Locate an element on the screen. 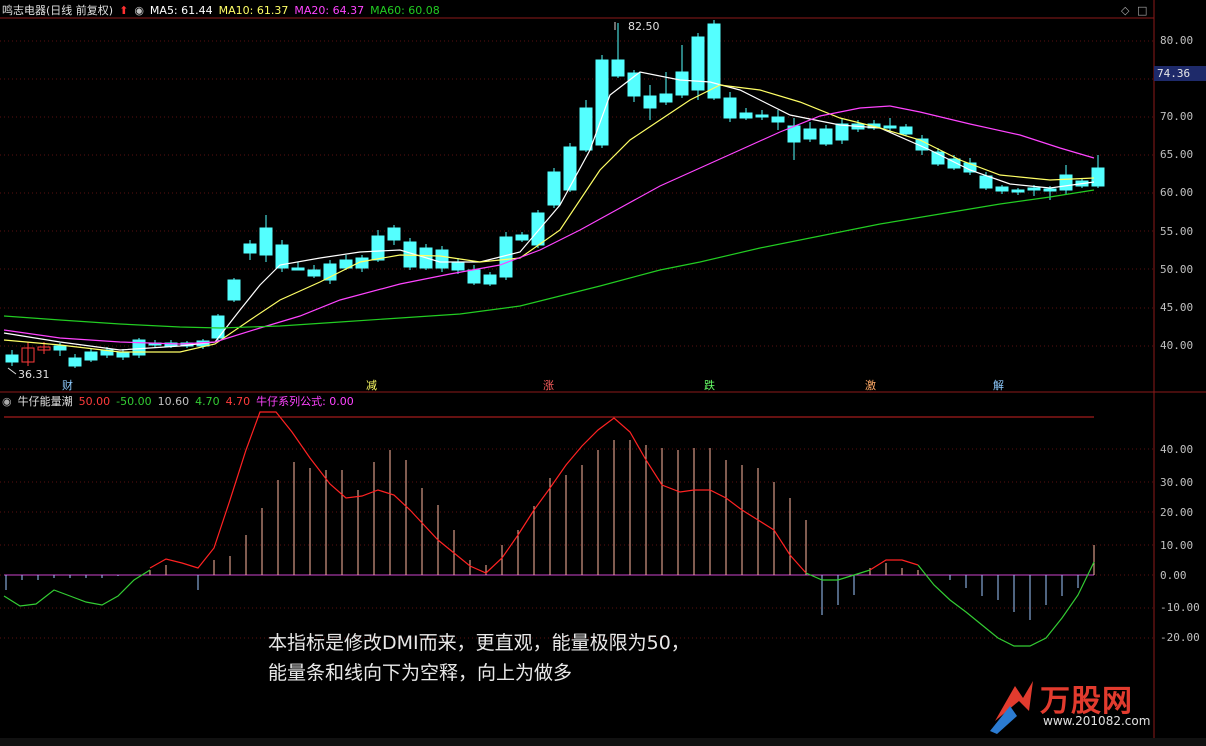  event-marker: 减 is located at coordinates (371, 385).